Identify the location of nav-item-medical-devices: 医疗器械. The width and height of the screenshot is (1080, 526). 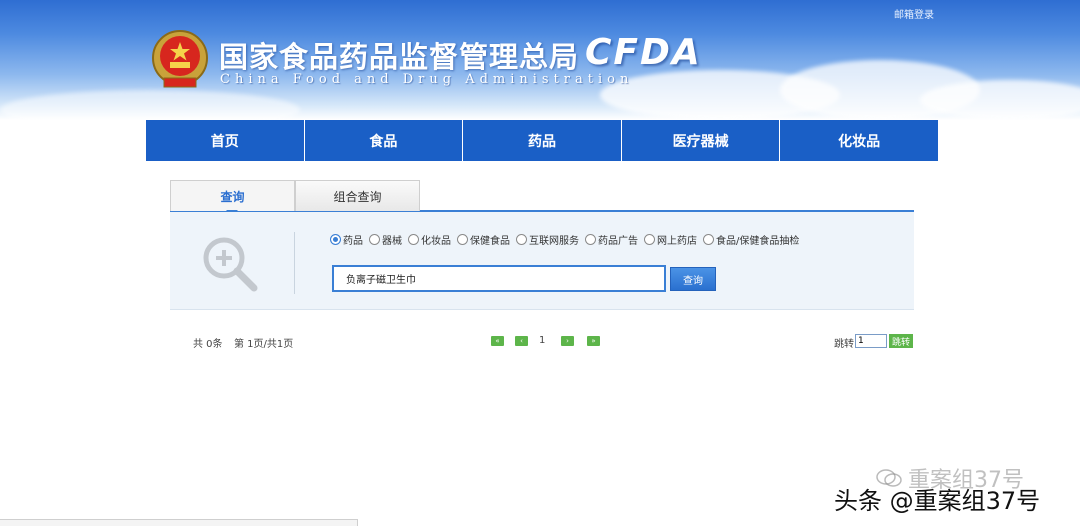
(701, 140).